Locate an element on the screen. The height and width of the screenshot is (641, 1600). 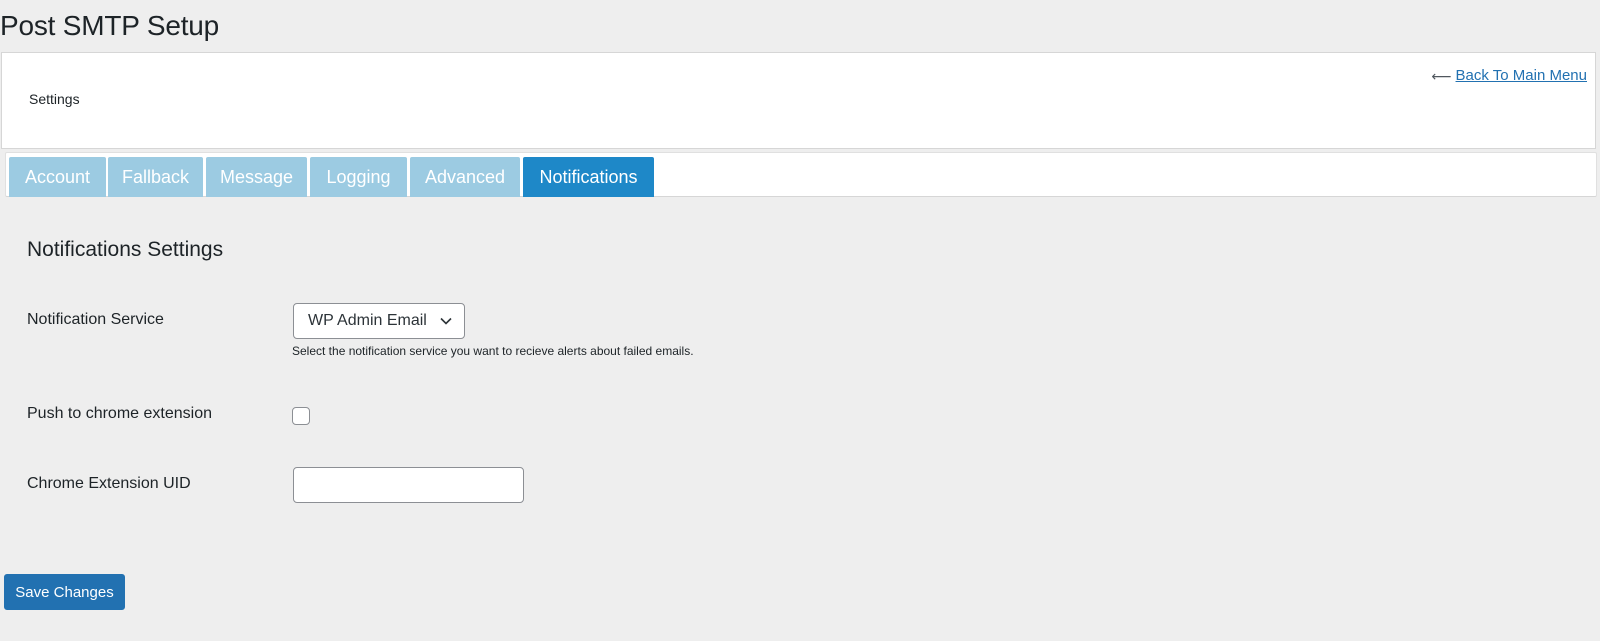
notification-service-value: WP Admin Email is located at coordinates (367, 320).